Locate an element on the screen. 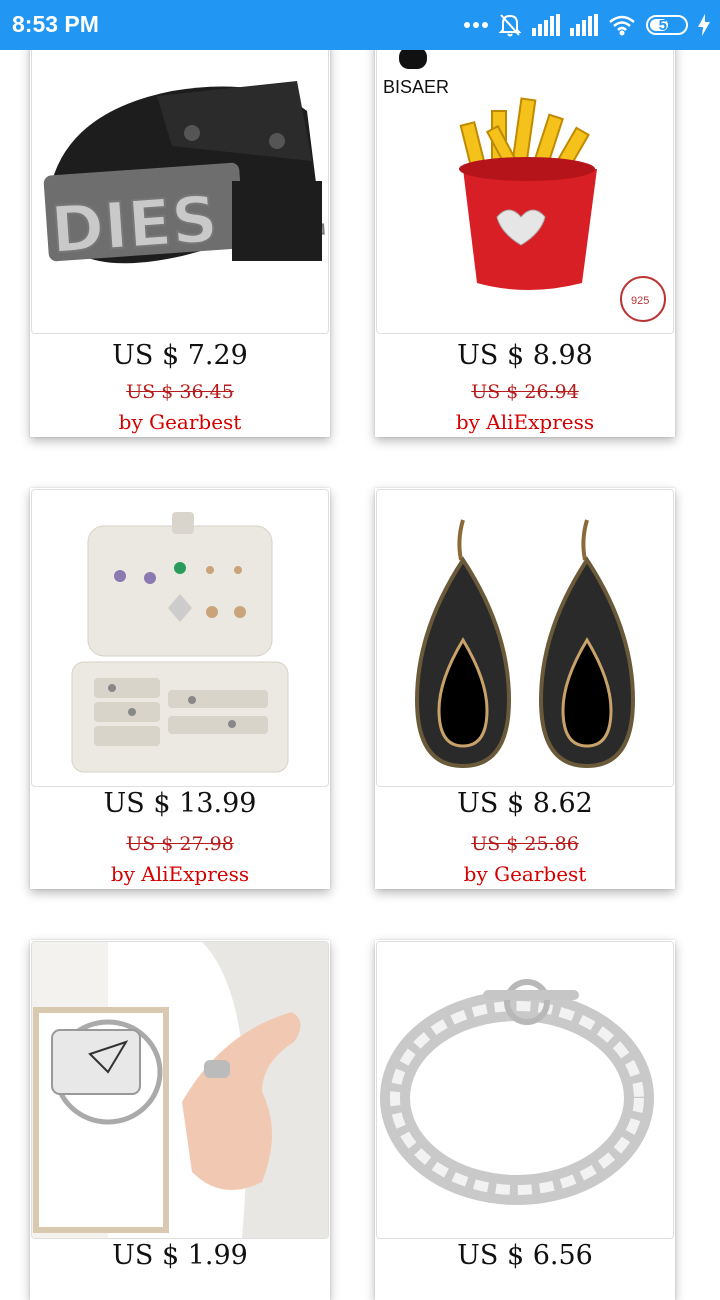 Image resolution: width=720 pixels, height=1300 pixels. status-time: 8:53 PM is located at coordinates (55, 24).